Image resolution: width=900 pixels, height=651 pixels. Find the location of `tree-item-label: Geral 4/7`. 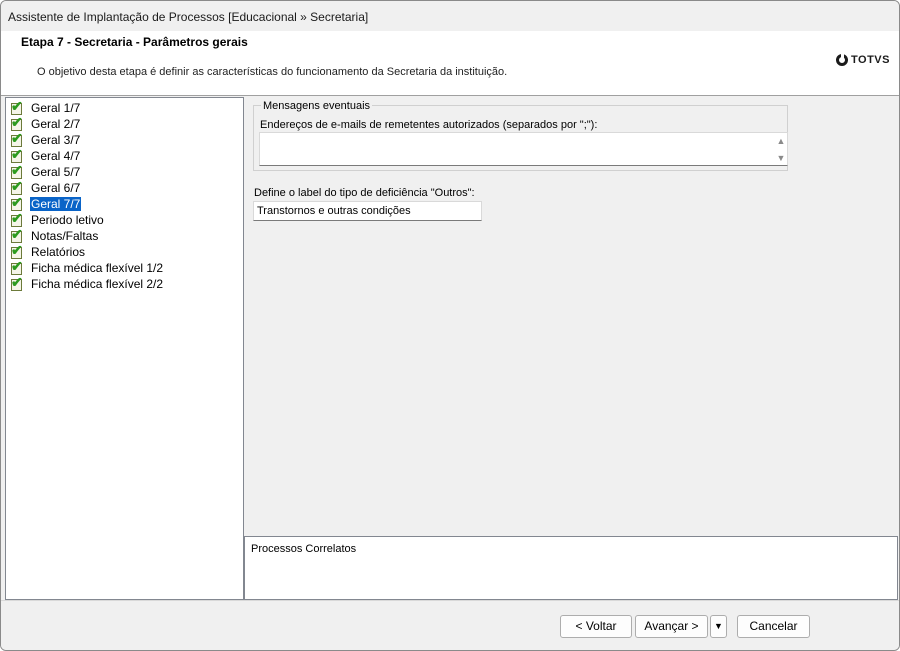

tree-item-label: Geral 4/7 is located at coordinates (56, 156).